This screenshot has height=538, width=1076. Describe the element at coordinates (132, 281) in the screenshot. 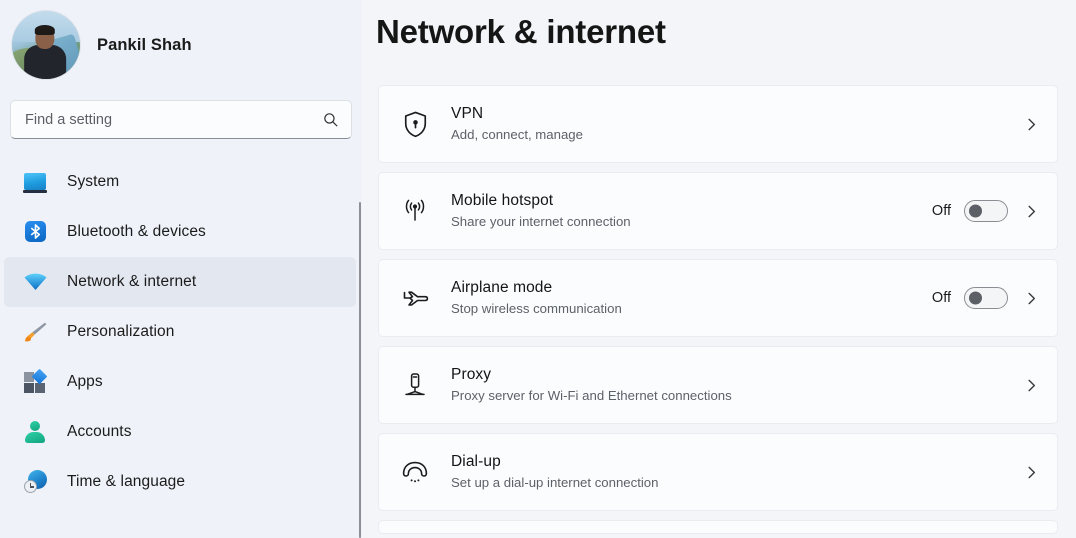

I see `sidebar-item-label: Network & internet` at that location.